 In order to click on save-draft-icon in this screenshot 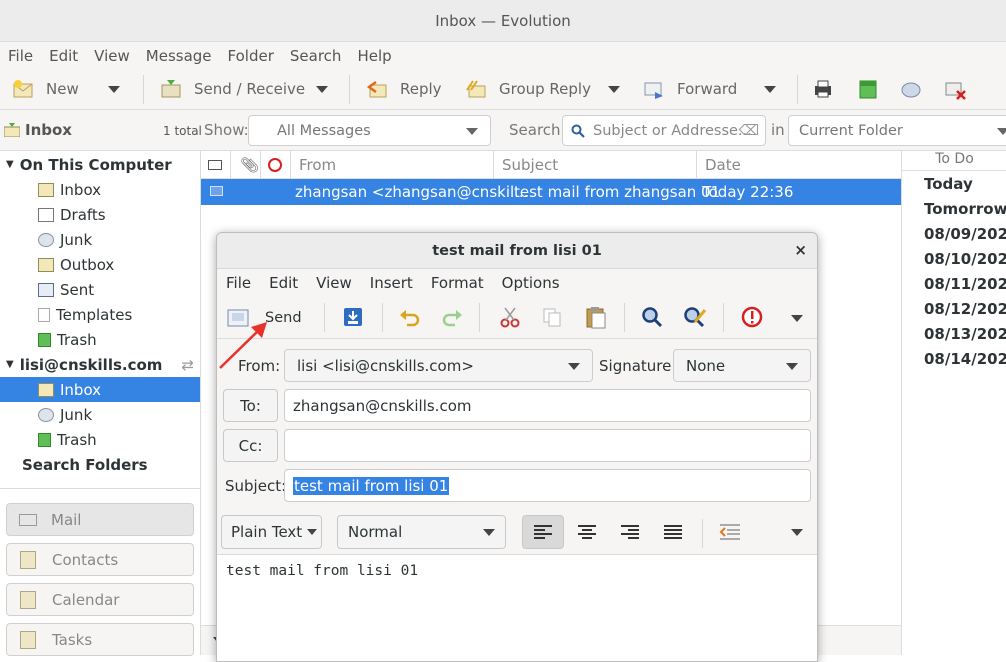, I will do `click(353, 317)`.